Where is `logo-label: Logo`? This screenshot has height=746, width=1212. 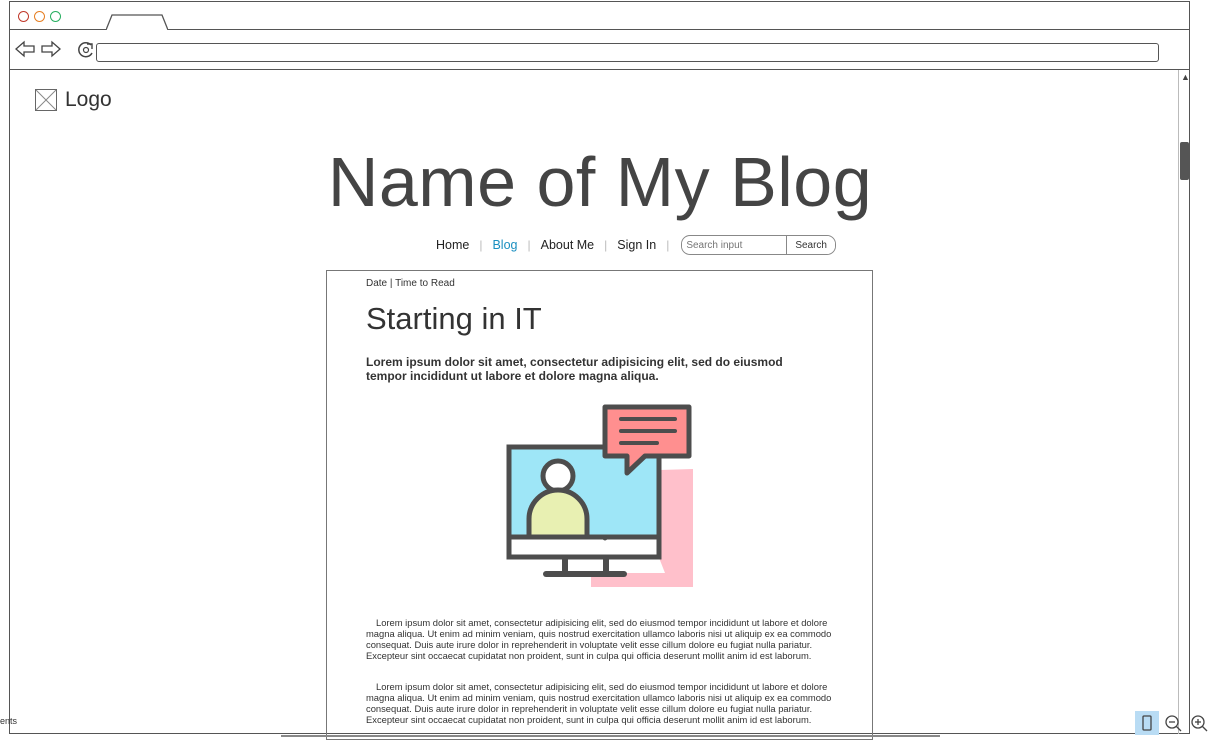 logo-label: Logo is located at coordinates (88, 99).